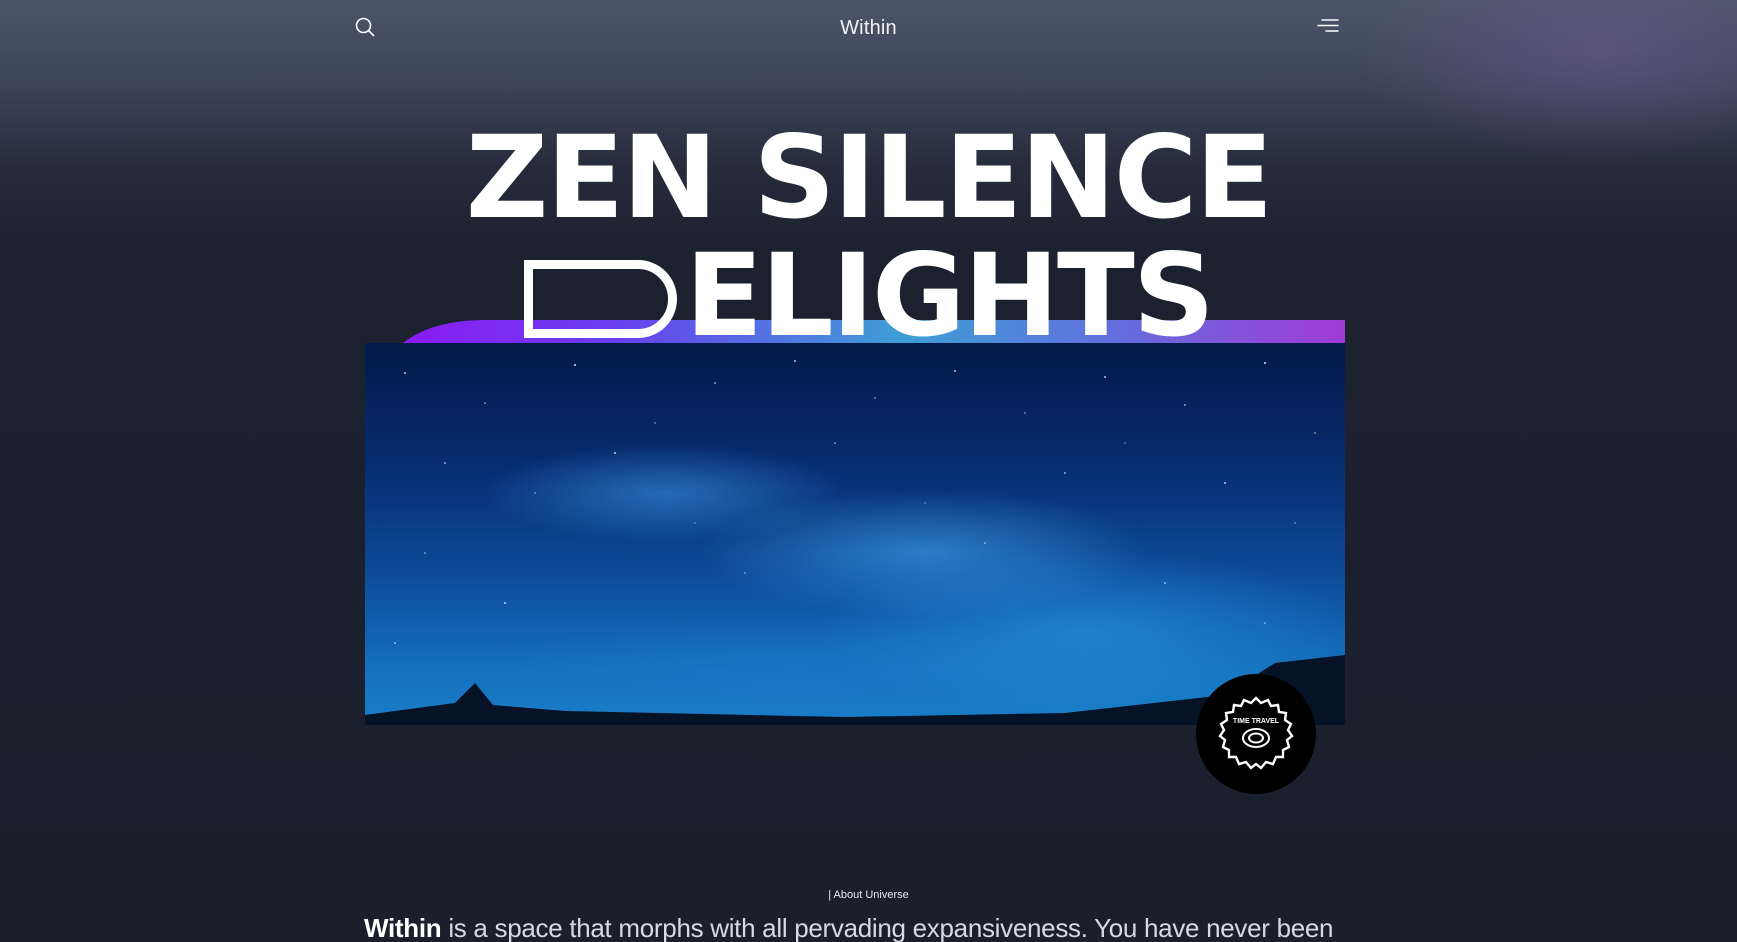 The width and height of the screenshot is (1737, 942). I want to click on time-travel-badge: TIME TRAVEL, so click(1256, 734).